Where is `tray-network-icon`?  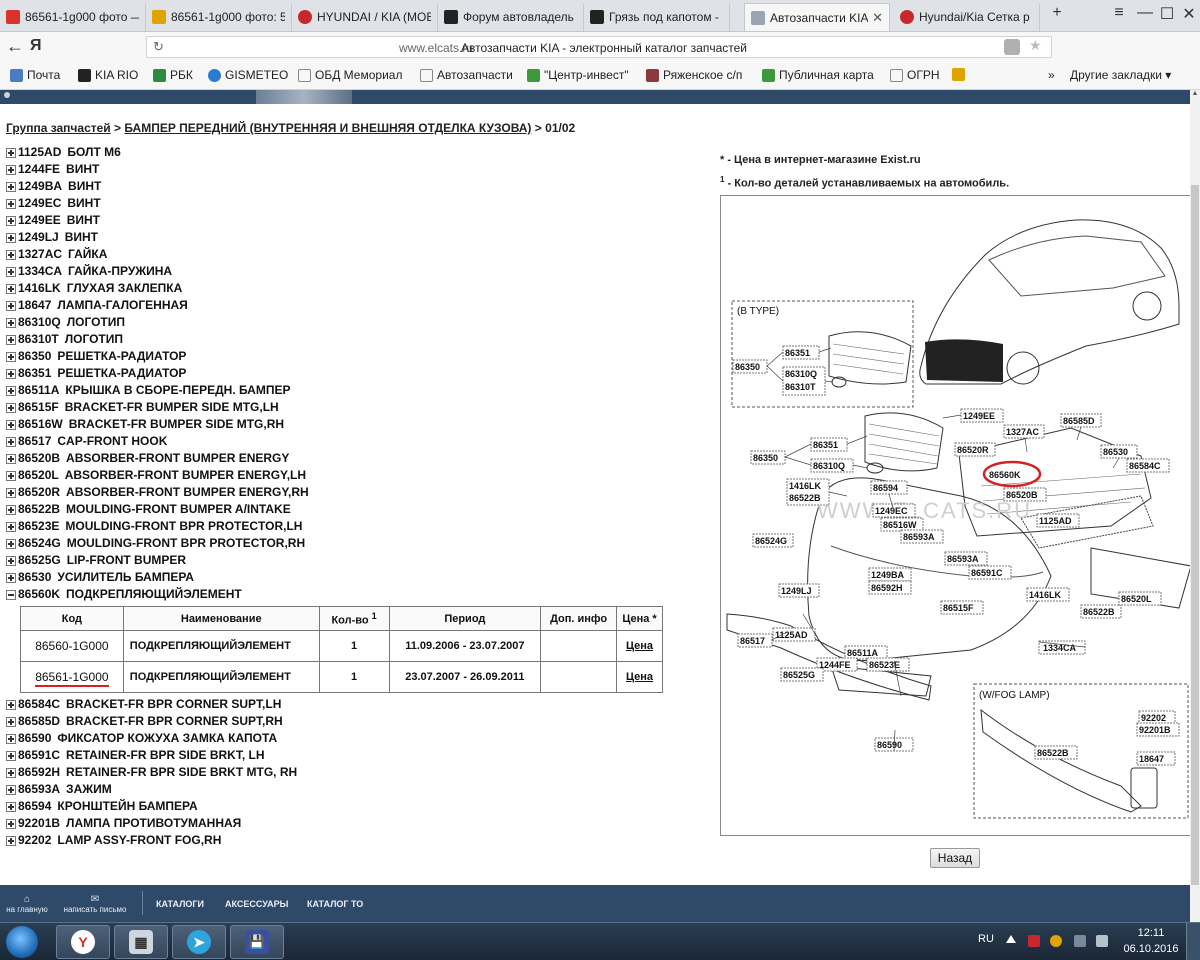 tray-network-icon is located at coordinates (1080, 941).